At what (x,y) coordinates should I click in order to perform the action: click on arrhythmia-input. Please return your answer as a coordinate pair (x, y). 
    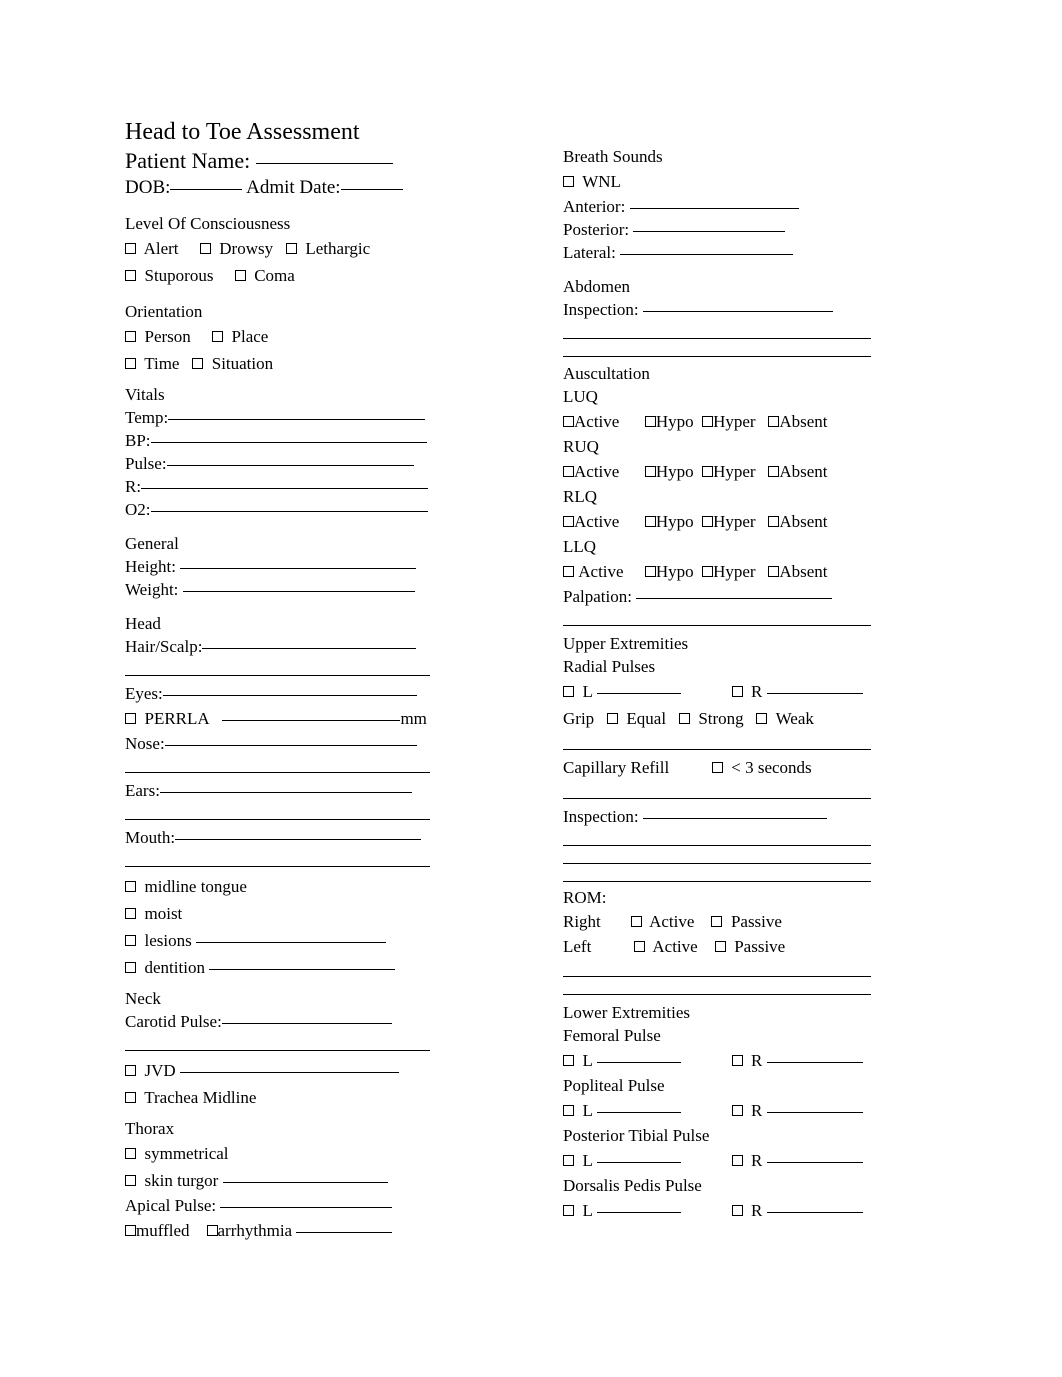
    Looking at the image, I should click on (344, 1232).